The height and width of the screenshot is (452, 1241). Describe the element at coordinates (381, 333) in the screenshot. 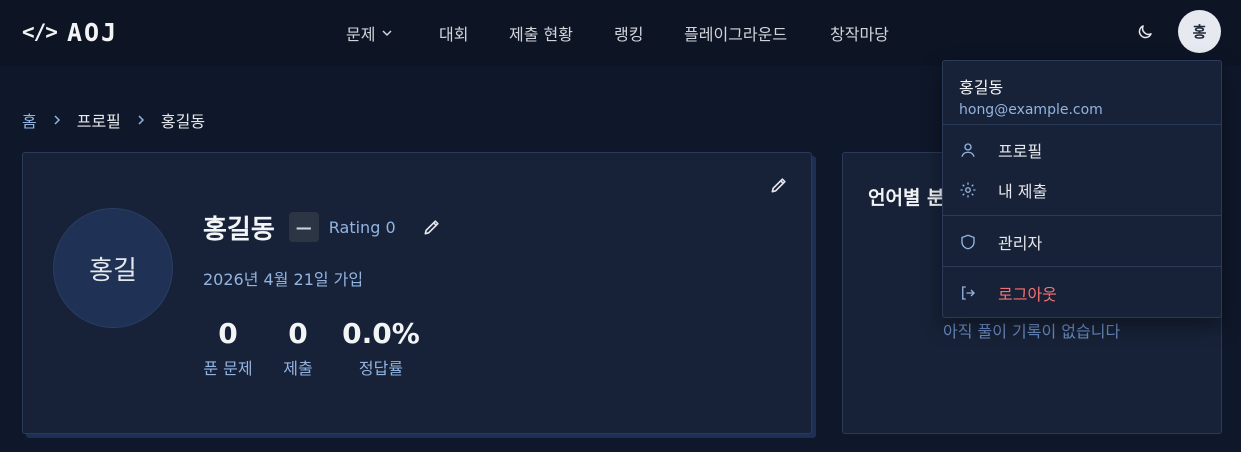

I see `stat-value: 0.0%` at that location.